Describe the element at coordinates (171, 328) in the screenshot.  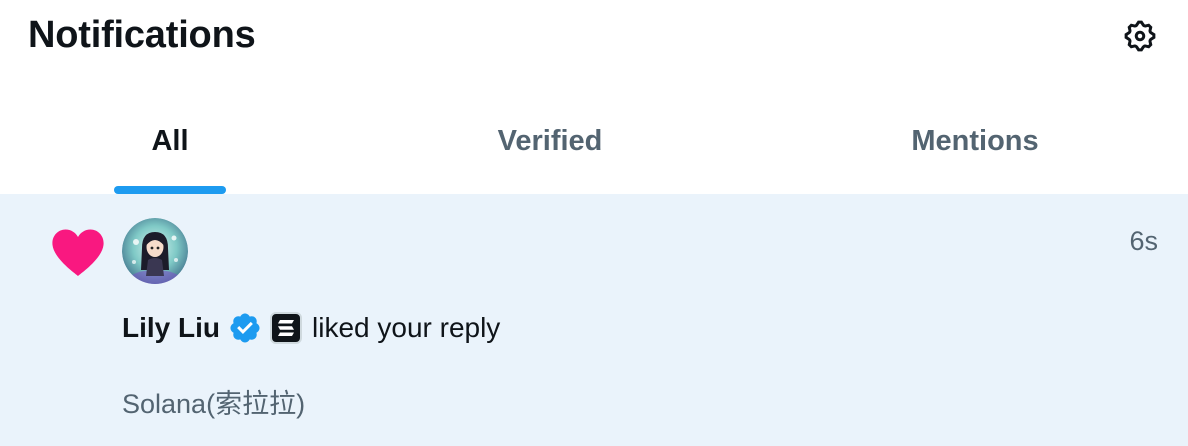
I see `user-name: Lily Liu` at that location.